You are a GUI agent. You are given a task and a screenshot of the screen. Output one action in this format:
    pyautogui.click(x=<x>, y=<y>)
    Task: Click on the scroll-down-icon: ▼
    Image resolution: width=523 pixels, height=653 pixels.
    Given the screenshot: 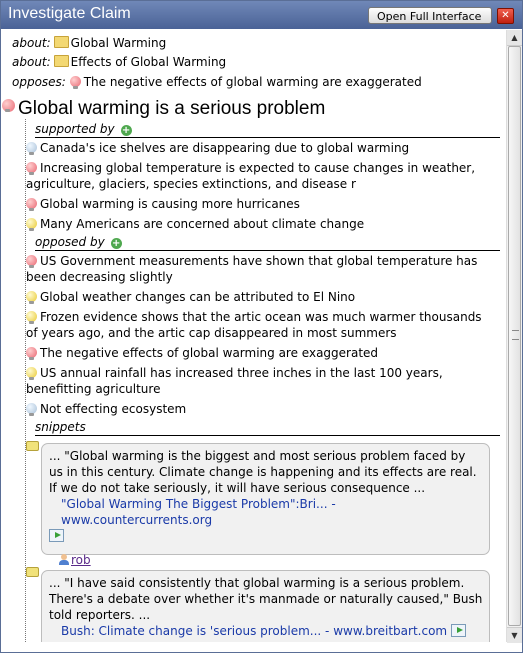 What is the action you would take?
    pyautogui.click(x=514, y=635)
    